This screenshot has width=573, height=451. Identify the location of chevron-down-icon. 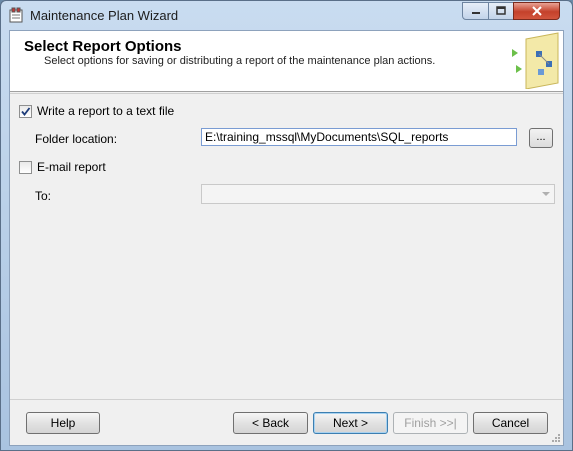
(546, 194).